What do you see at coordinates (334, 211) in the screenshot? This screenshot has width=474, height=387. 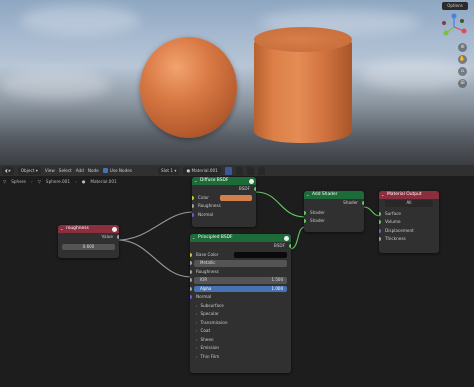 I see `node-add-shader: ⌄ Add Shader Shader Shader Shader` at bounding box center [334, 211].